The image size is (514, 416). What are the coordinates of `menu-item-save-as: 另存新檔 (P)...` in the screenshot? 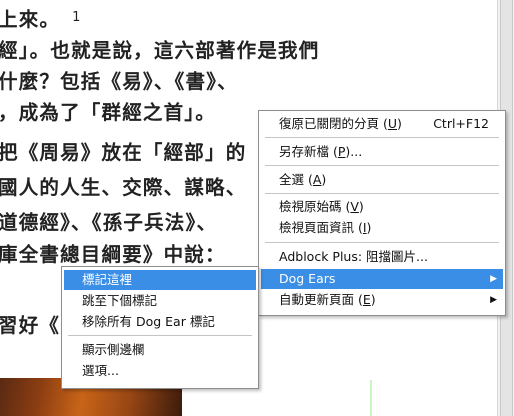 It's located at (382, 152).